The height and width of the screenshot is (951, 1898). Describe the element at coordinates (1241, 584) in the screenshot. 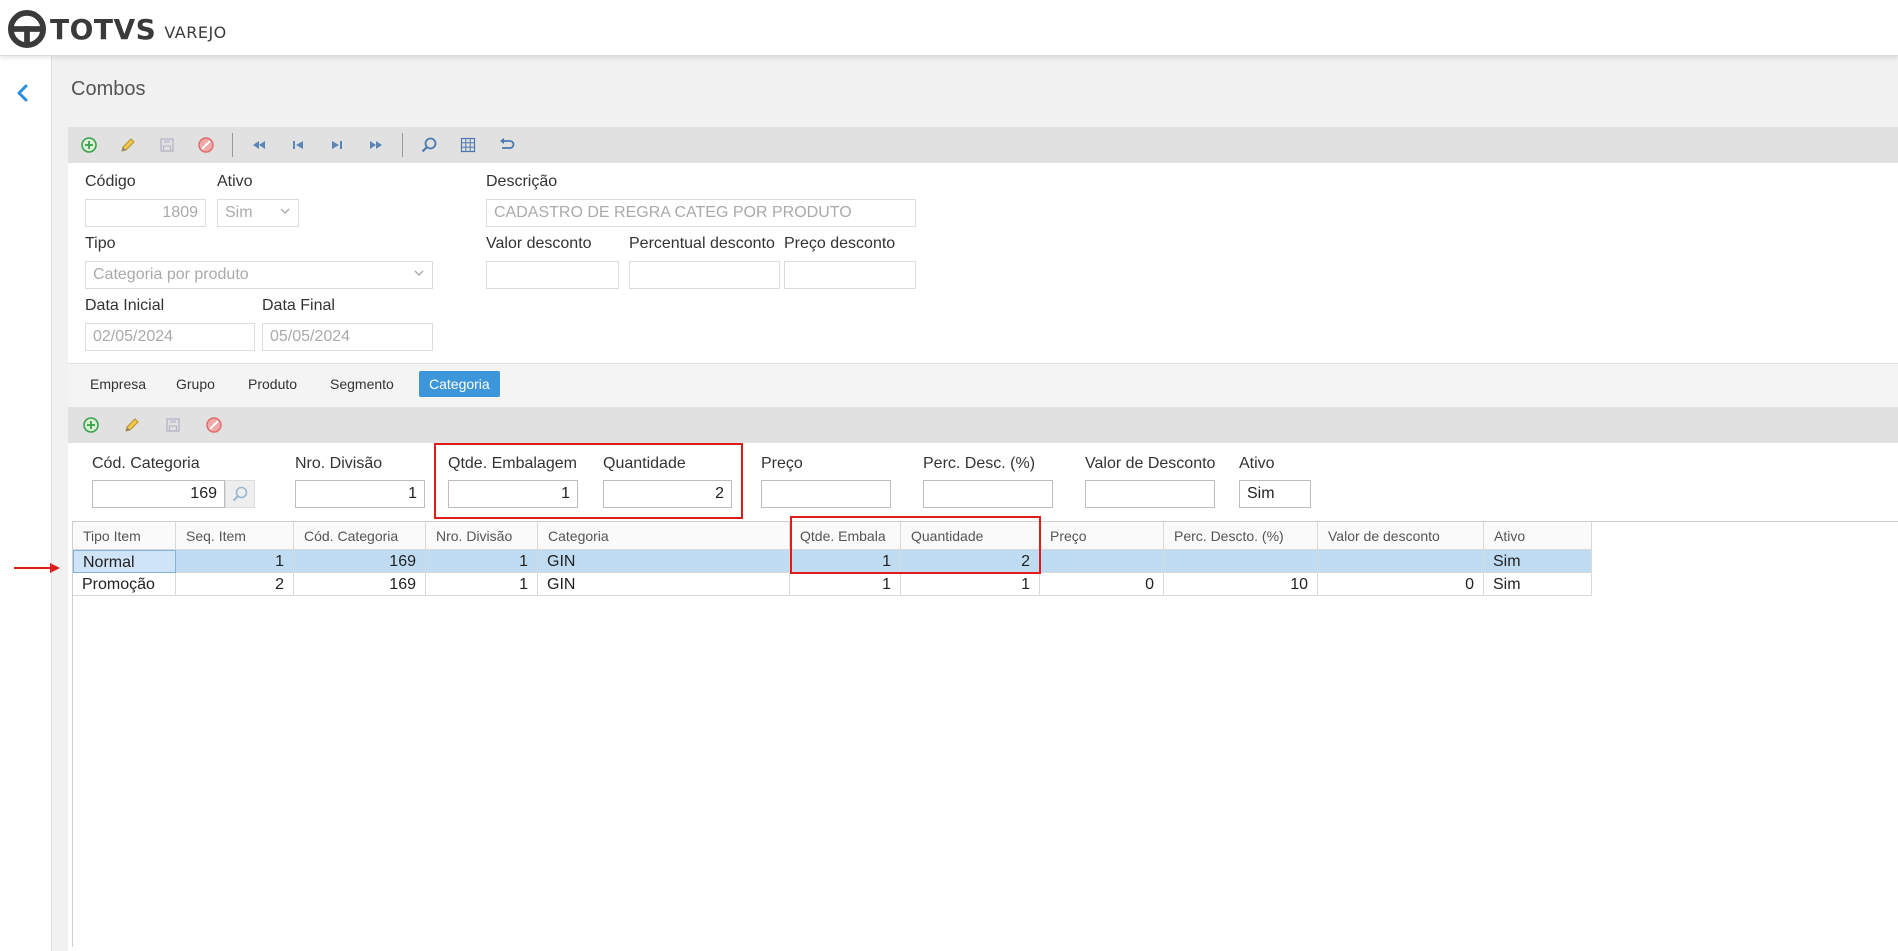

I see `grid-cell-perc-descto: 10` at that location.